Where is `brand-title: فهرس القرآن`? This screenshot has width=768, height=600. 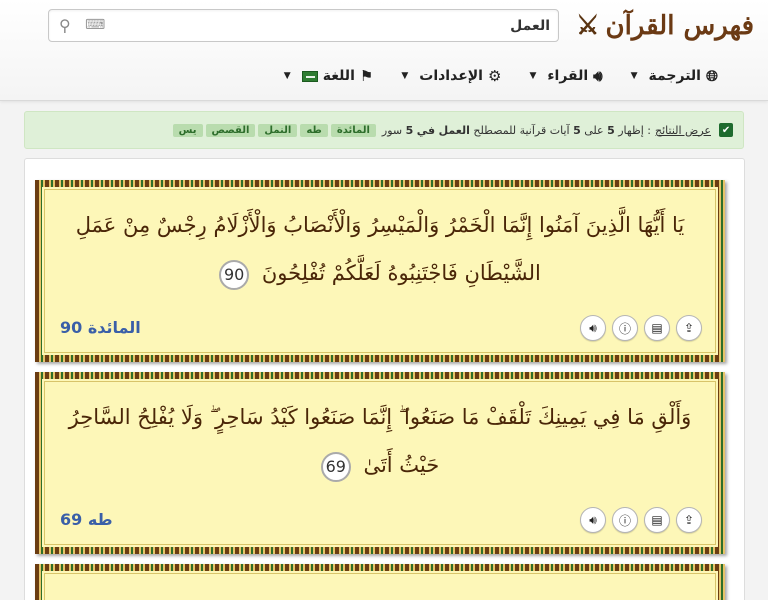 brand-title: فهرس القرآن is located at coordinates (679, 26).